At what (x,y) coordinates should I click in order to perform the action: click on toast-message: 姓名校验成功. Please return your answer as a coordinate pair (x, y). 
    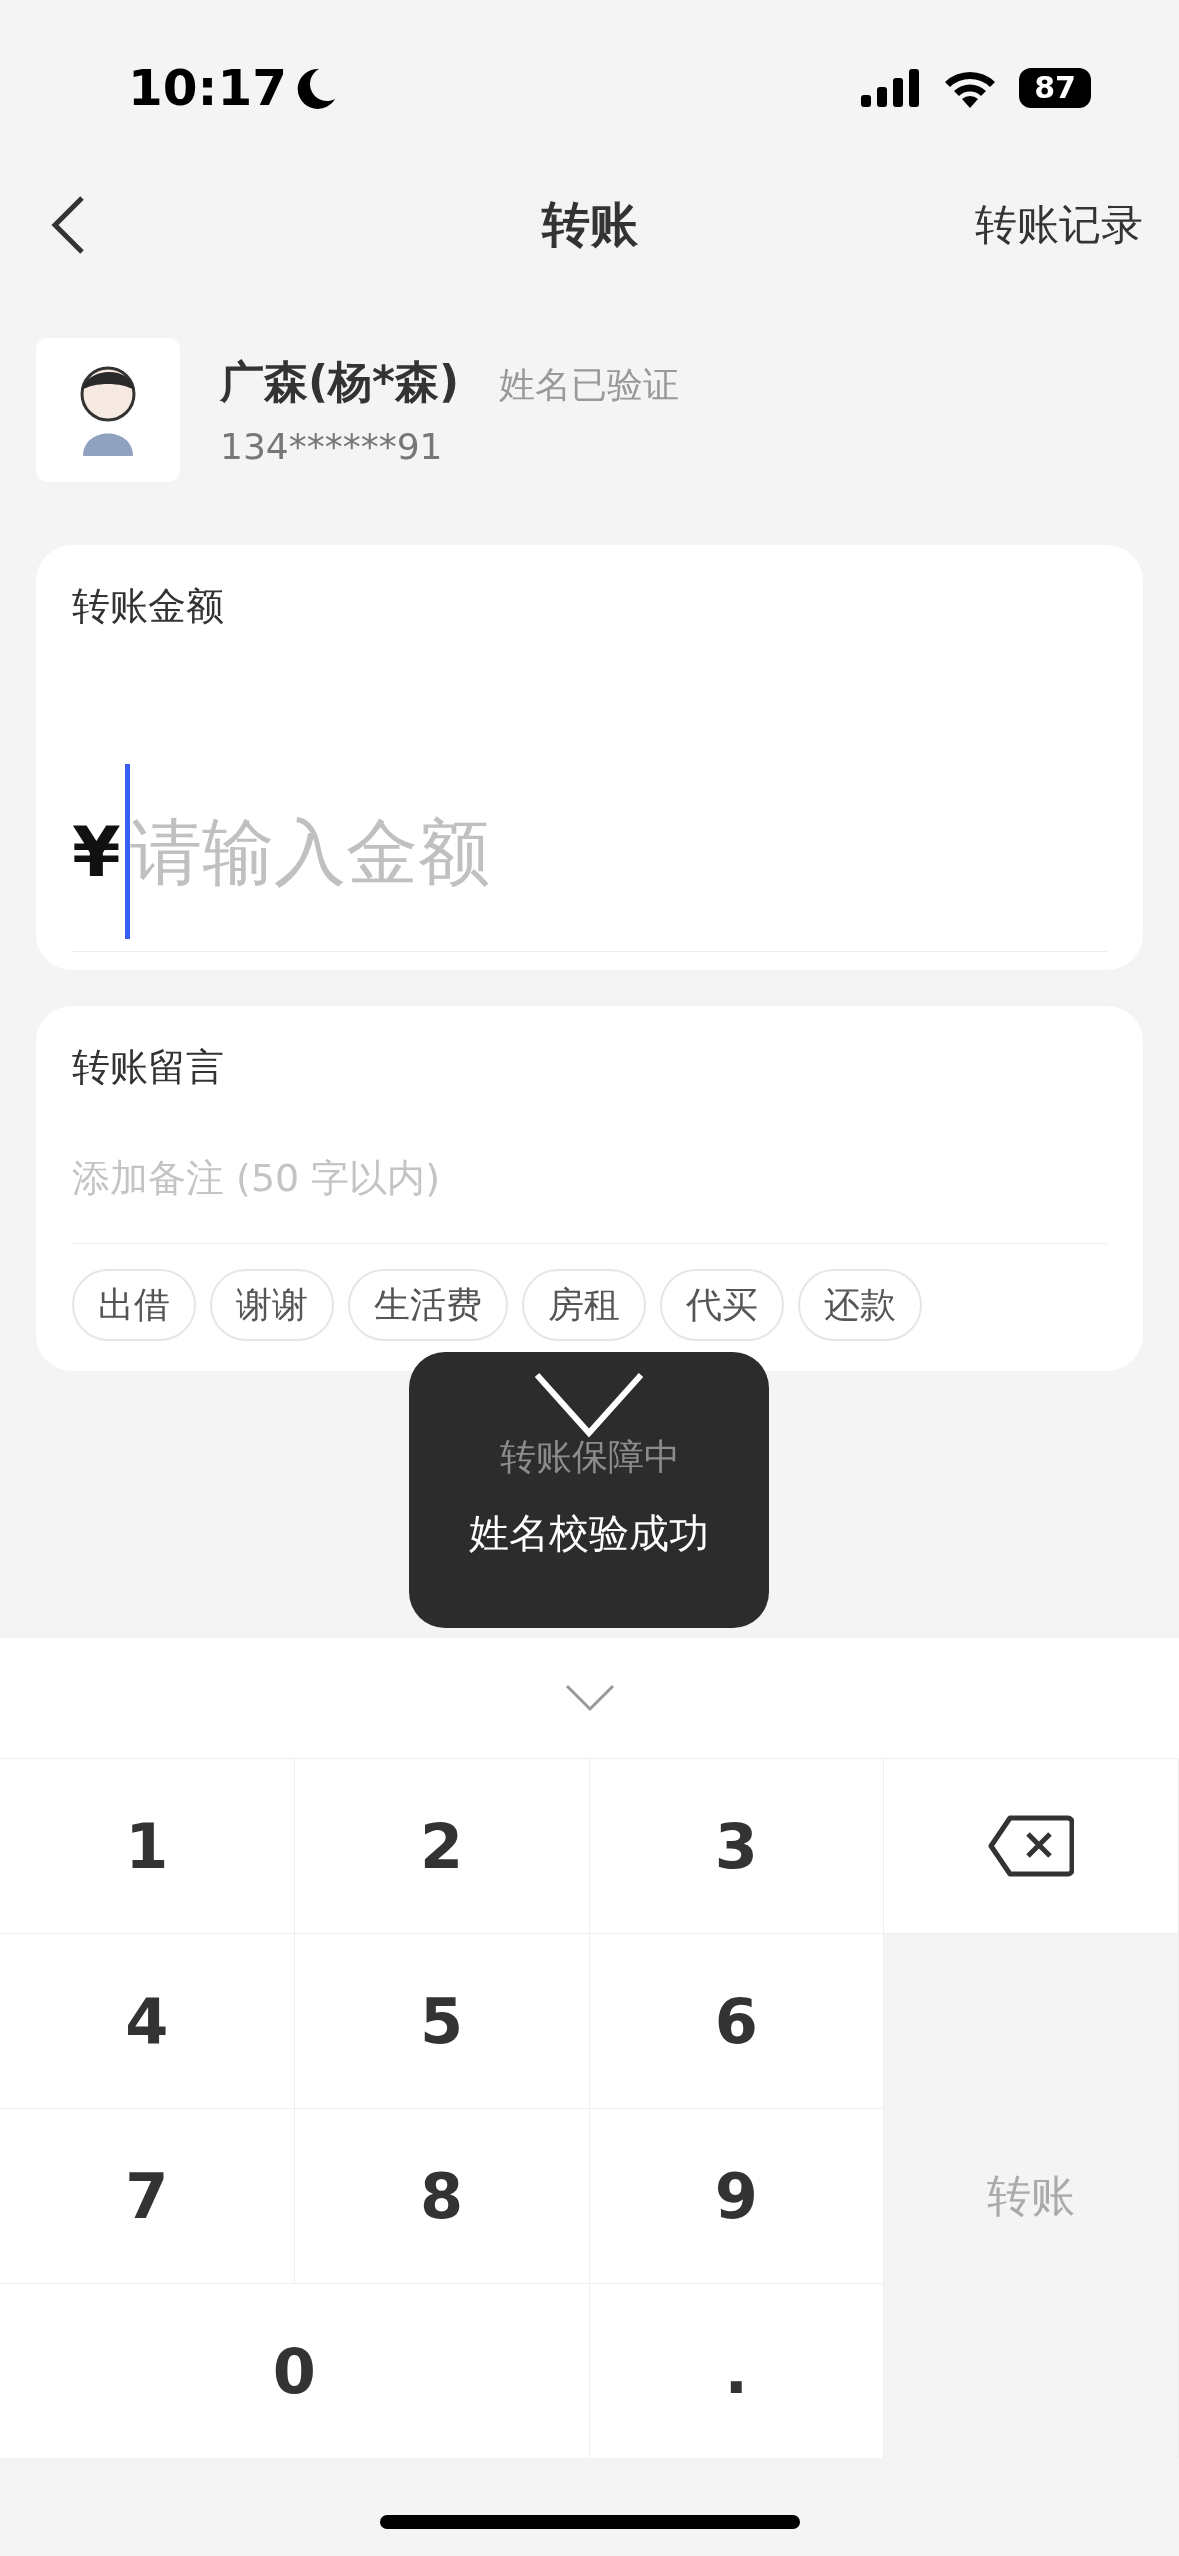
    Looking at the image, I should click on (589, 1533).